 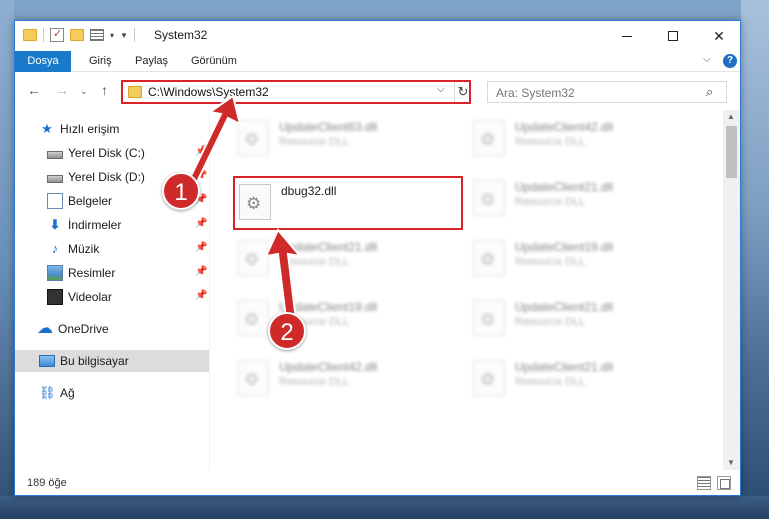 I want to click on annotation-overlay, so click(x=239, y=208).